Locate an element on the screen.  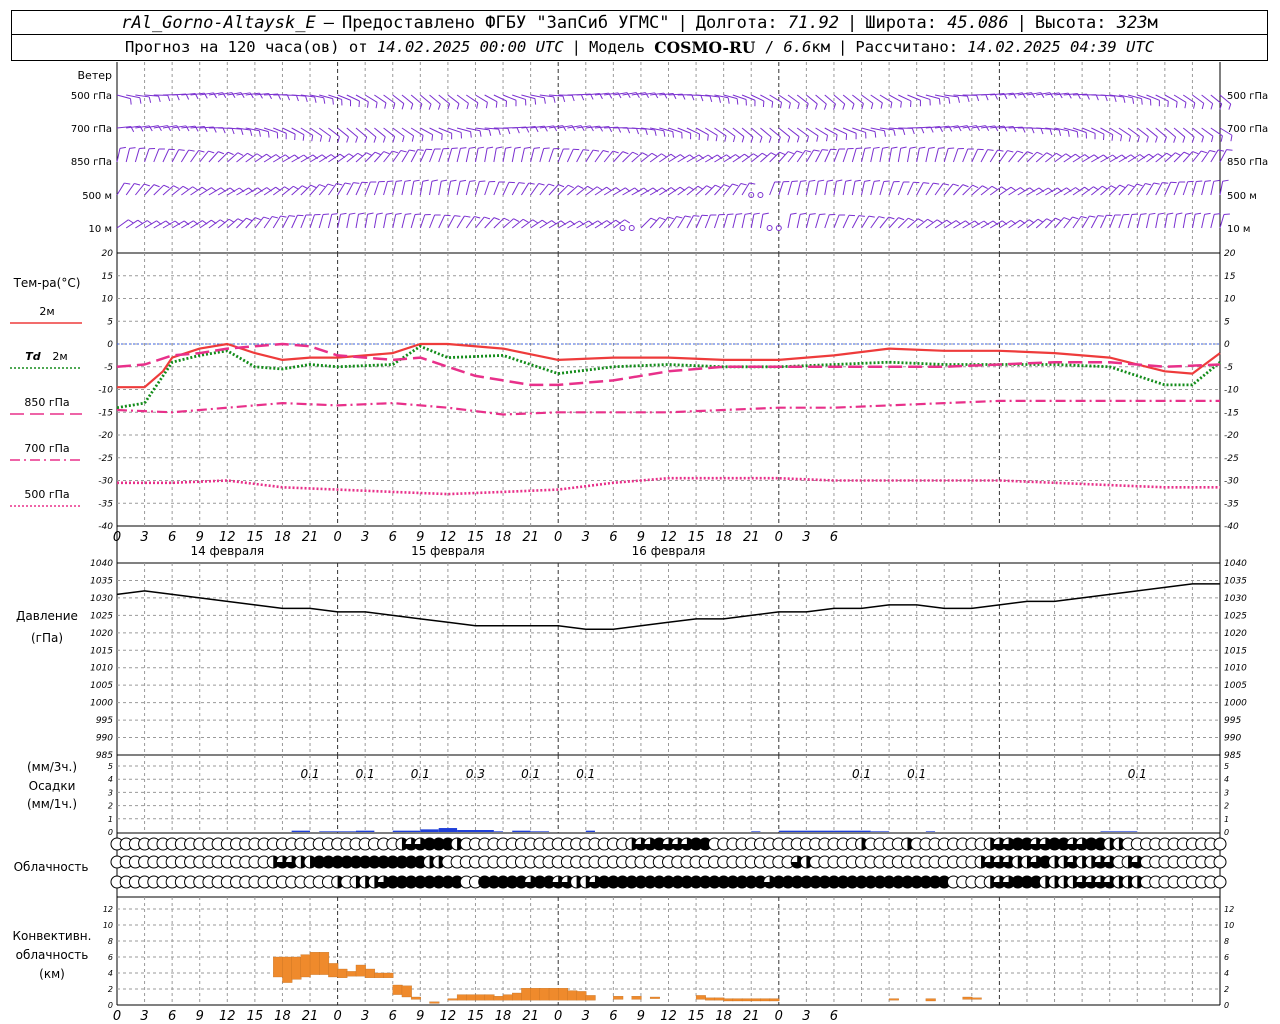
precip-tick-right: 1 is located at coordinates (1226, 819).